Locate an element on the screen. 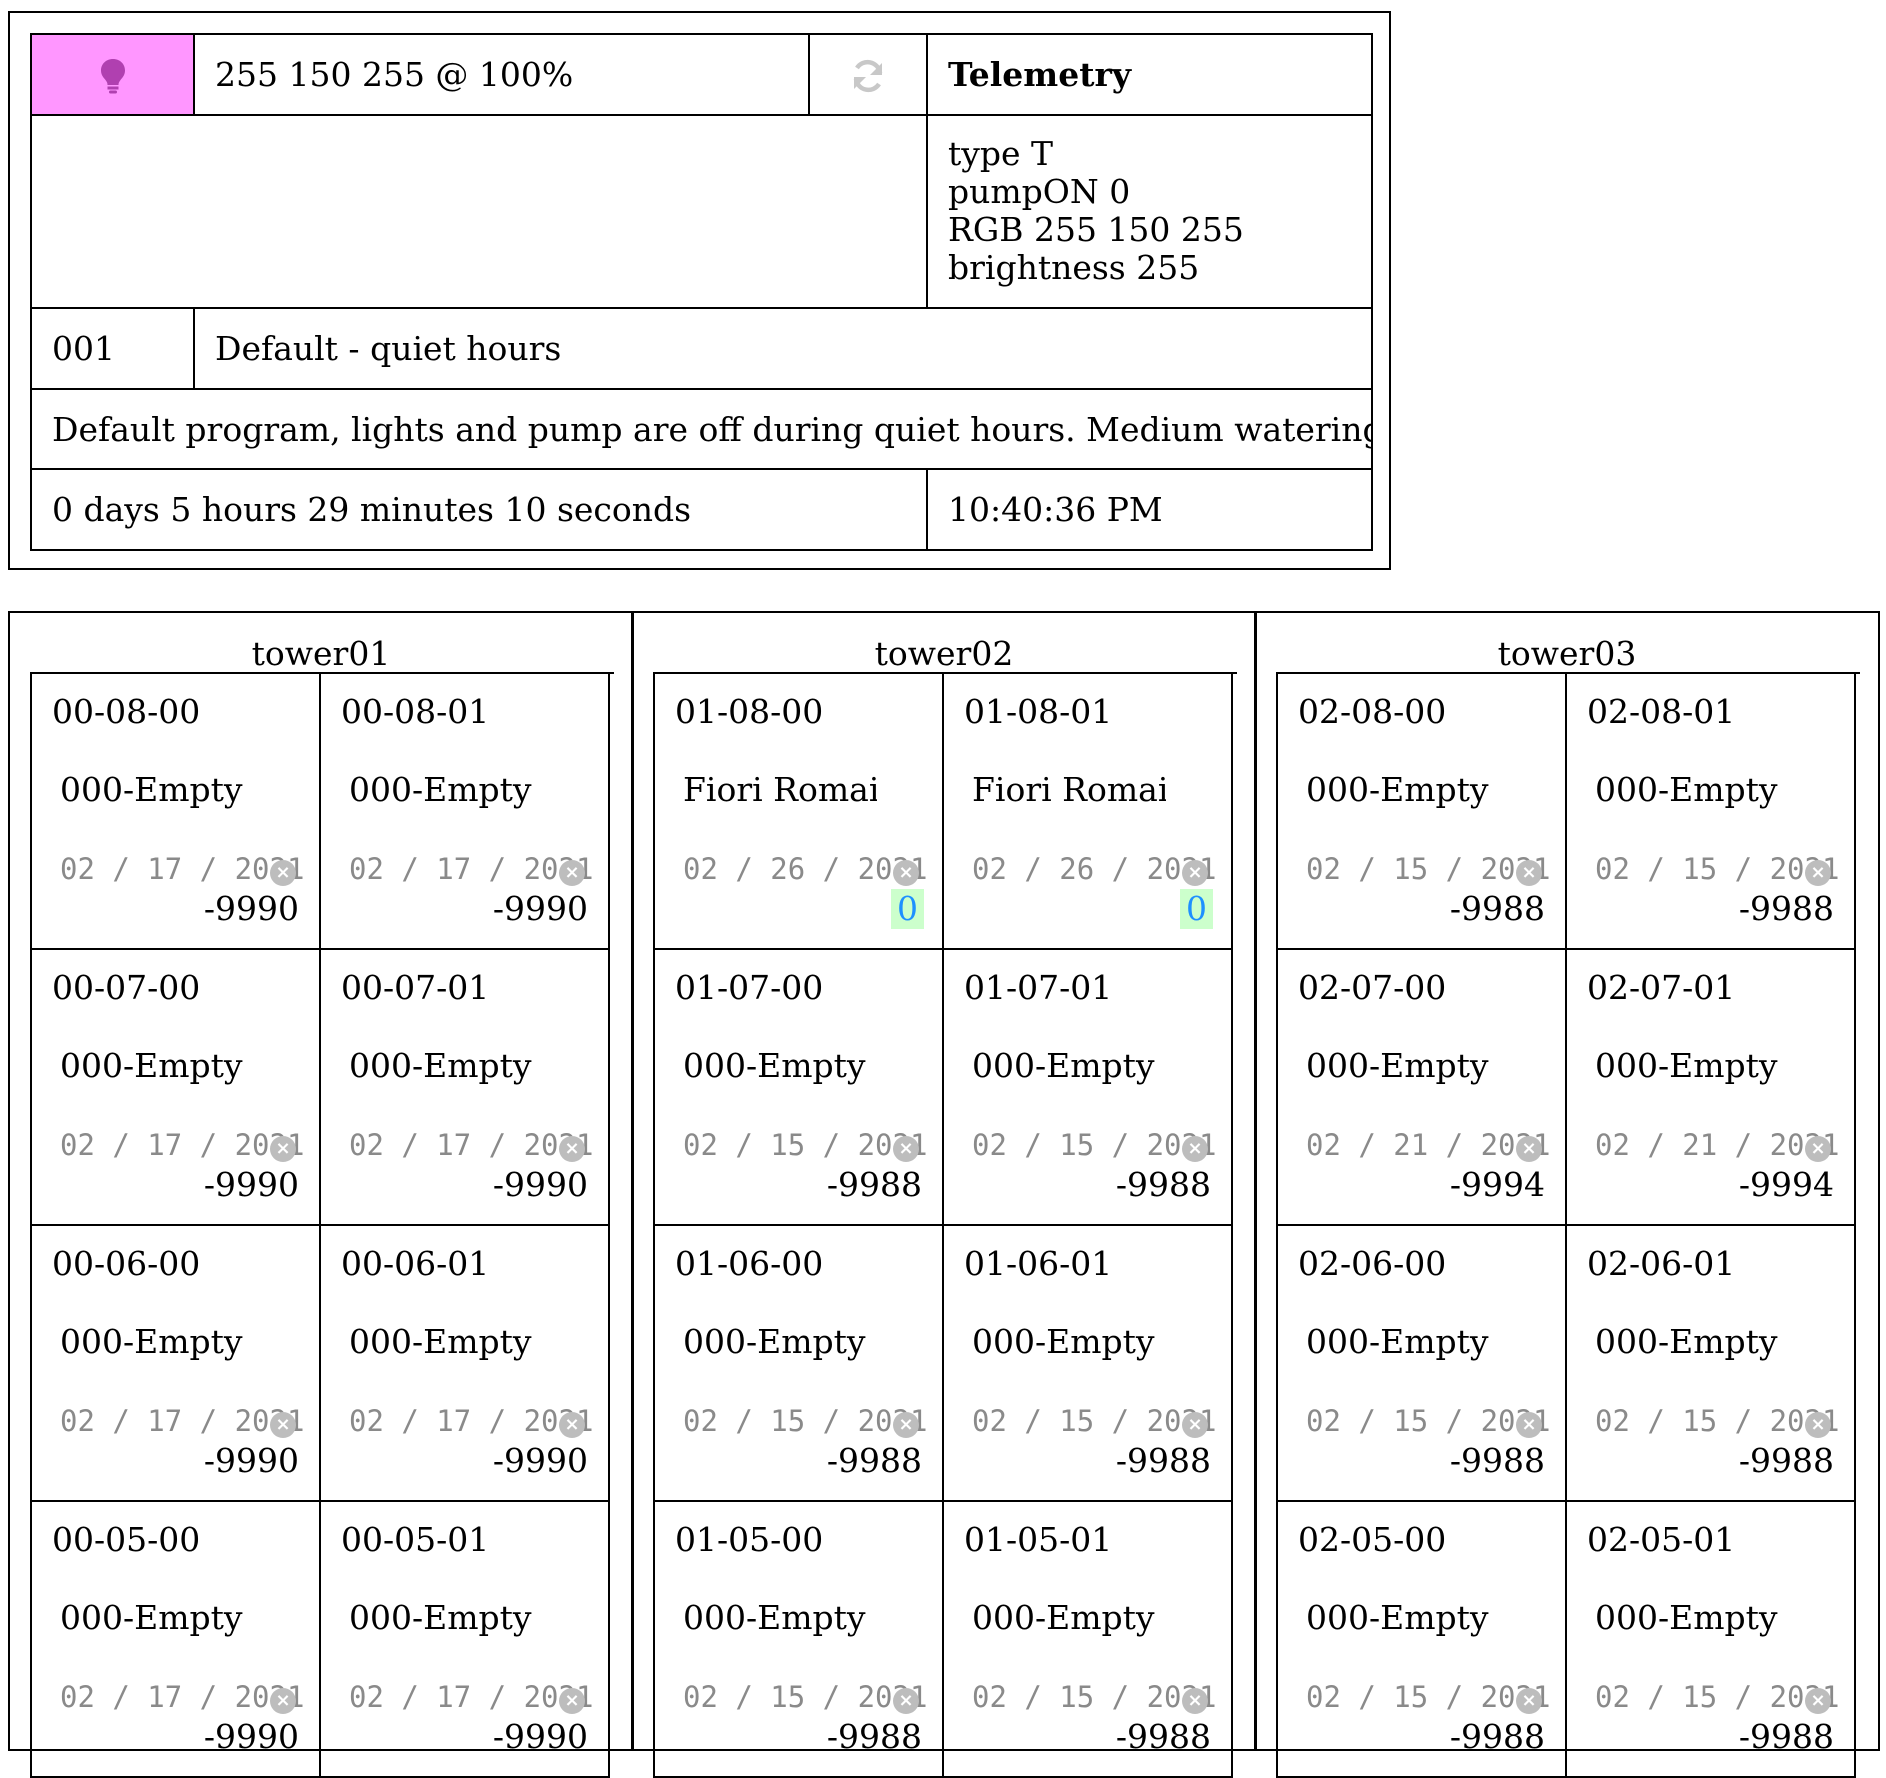 The width and height of the screenshot is (1886, 1778). slot-cell: 02-07-00 000-Empty 02 / 21 / 2021 × -9994 is located at coordinates (1422, 1088).